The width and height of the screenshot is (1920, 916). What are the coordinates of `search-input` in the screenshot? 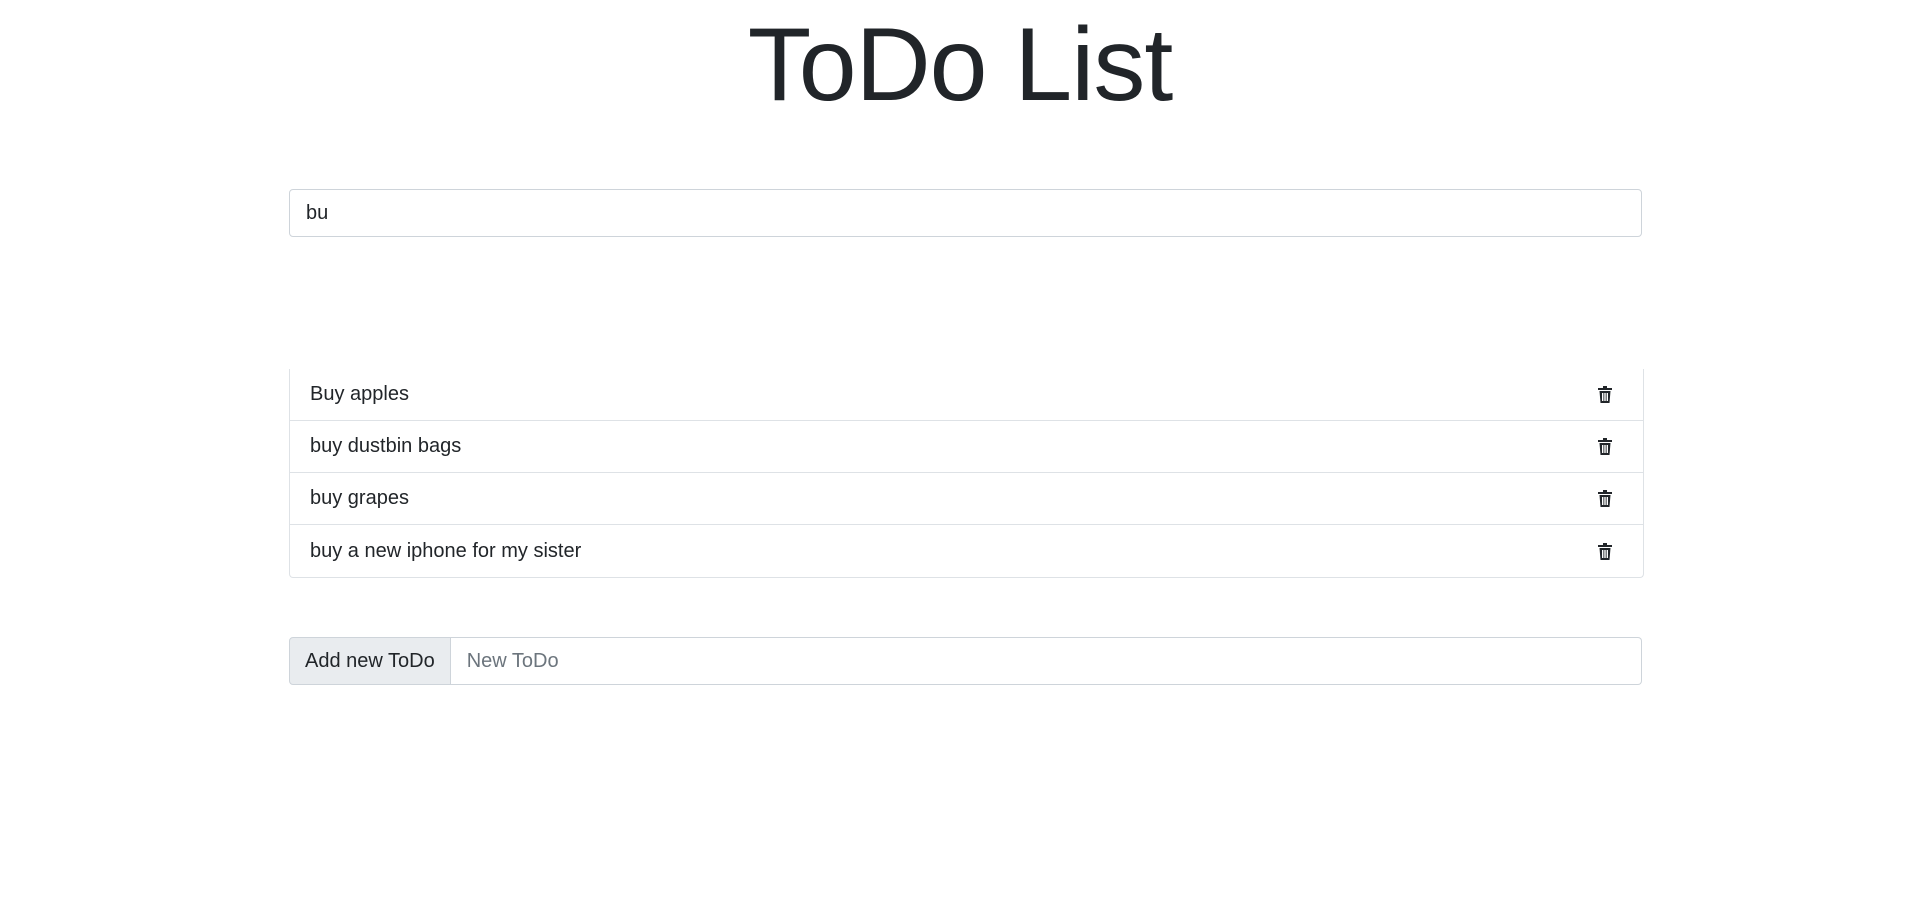 It's located at (965, 213).